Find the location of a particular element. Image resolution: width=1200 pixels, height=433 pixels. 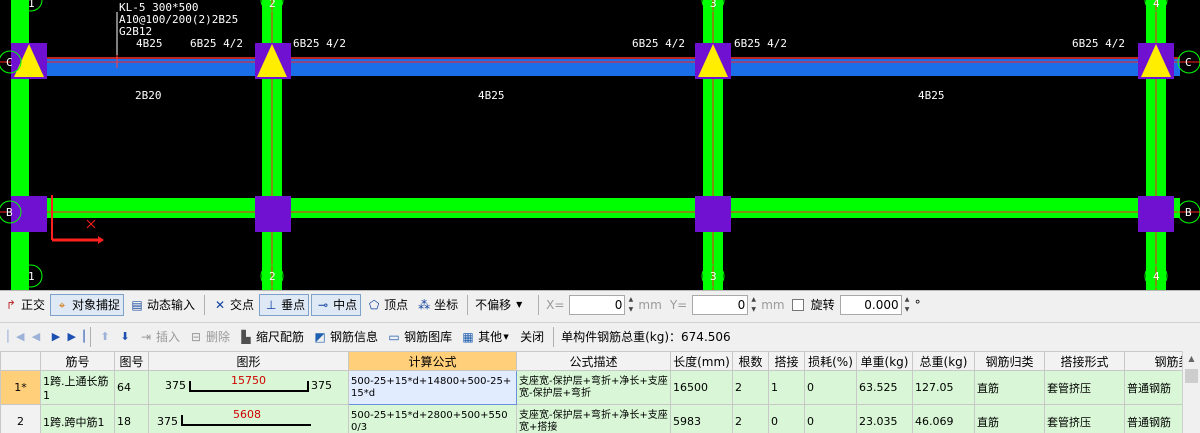

column-header: 筋号 is located at coordinates (77, 361).